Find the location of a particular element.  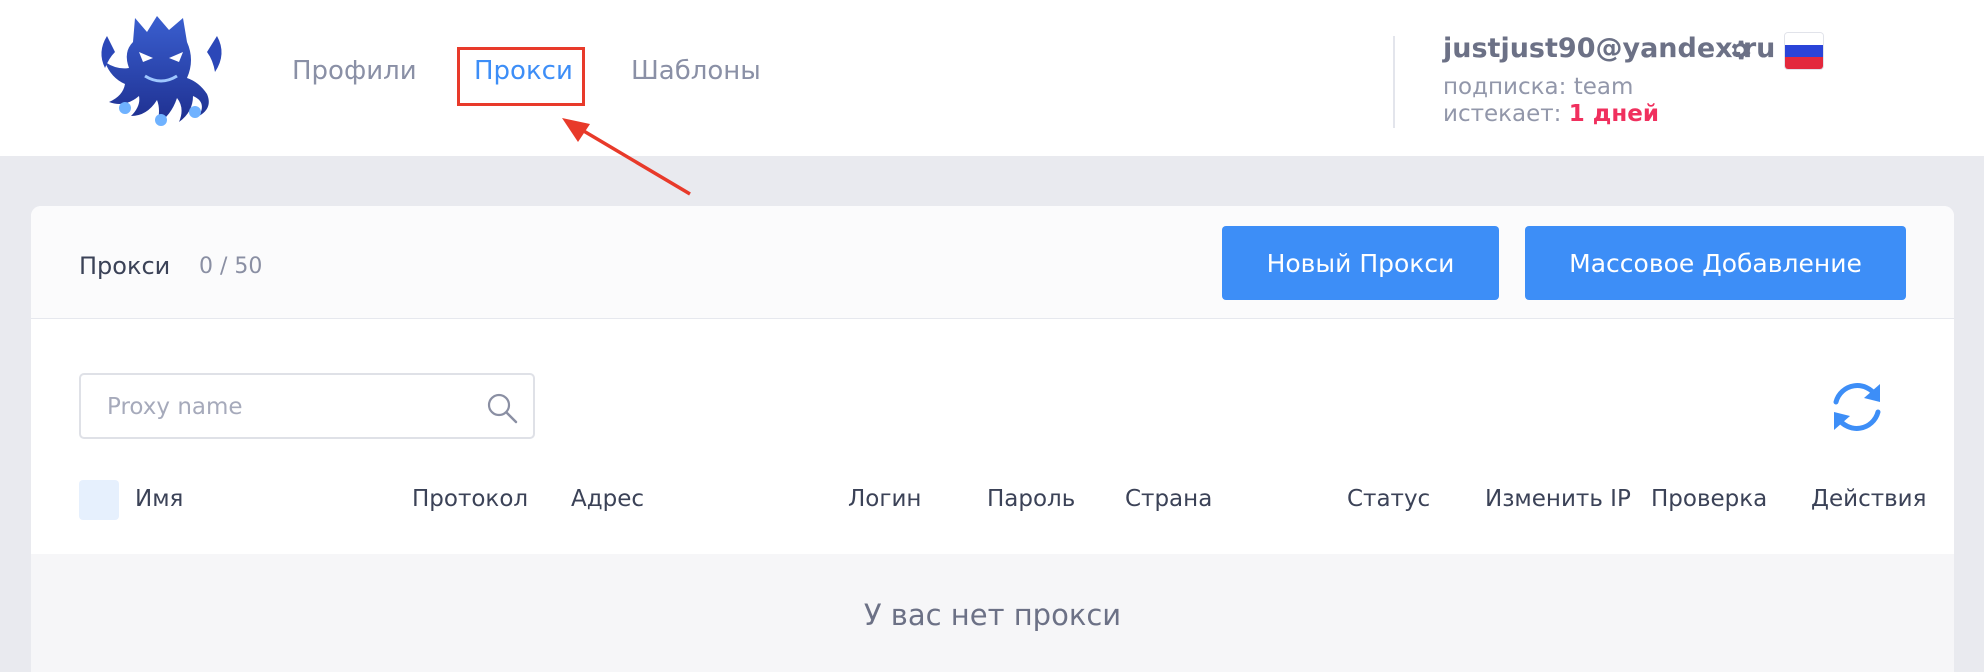

user-email: justjust90@yandex.ru is located at coordinates (1609, 48).